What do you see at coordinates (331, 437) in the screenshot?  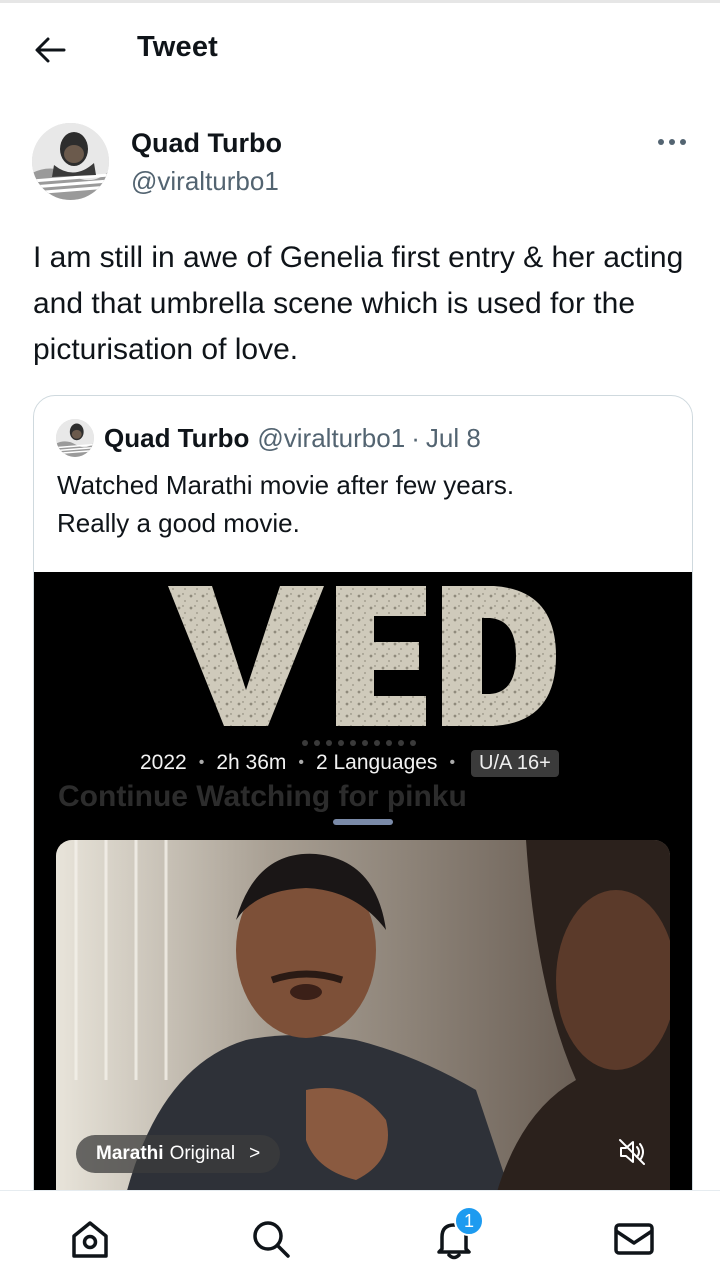 I see `quoted-author-handle: @viralturbo1` at bounding box center [331, 437].